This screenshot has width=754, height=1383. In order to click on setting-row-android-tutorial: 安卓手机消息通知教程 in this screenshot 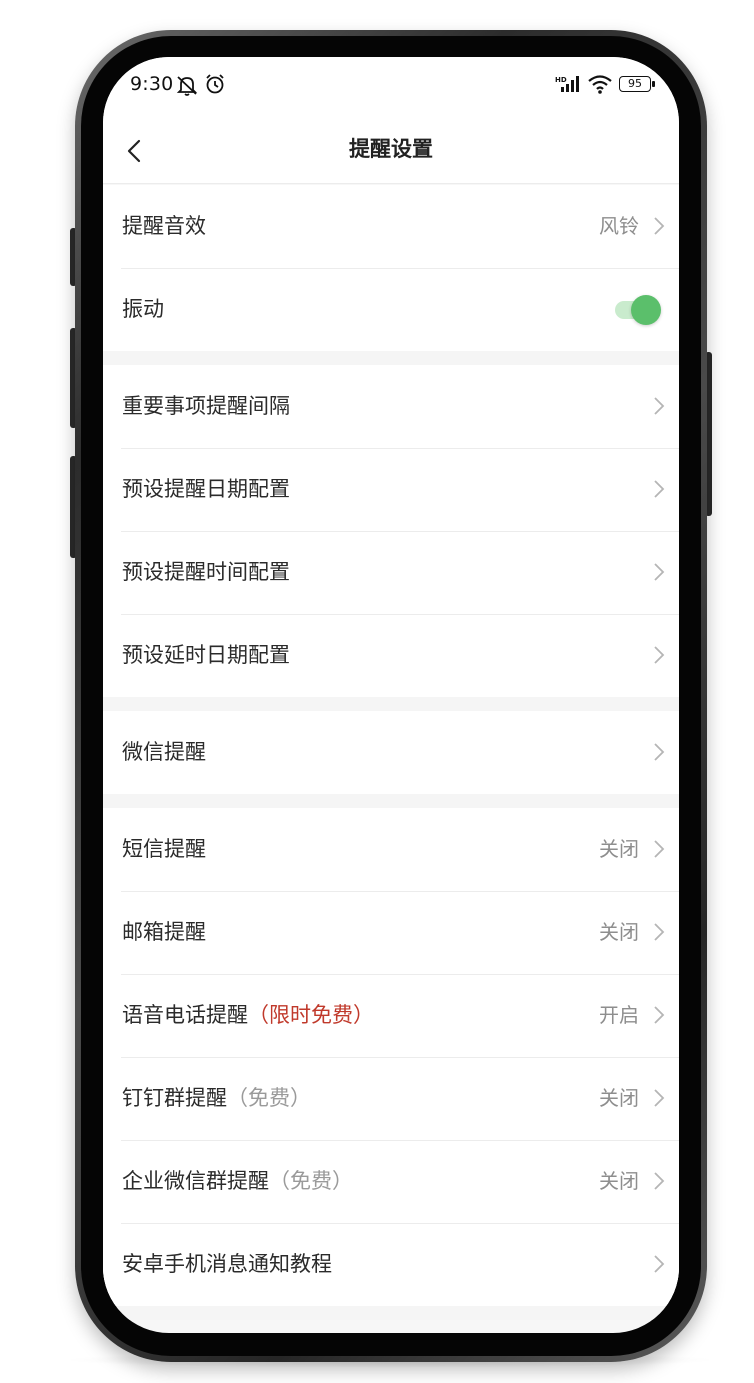, I will do `click(391, 1264)`.